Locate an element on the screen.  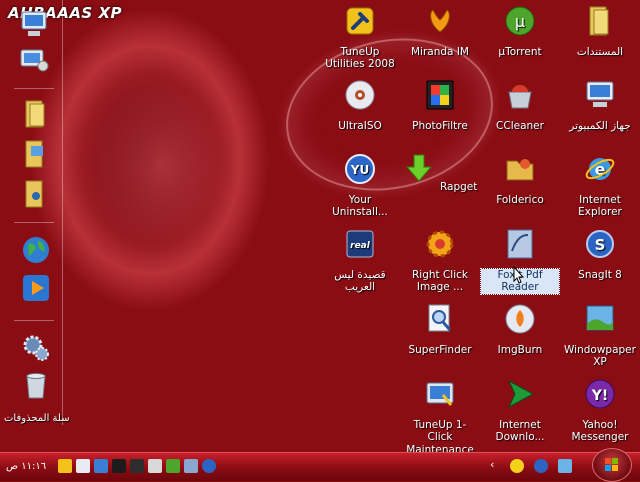
foxit-icon is located at coordinates (520, 244).